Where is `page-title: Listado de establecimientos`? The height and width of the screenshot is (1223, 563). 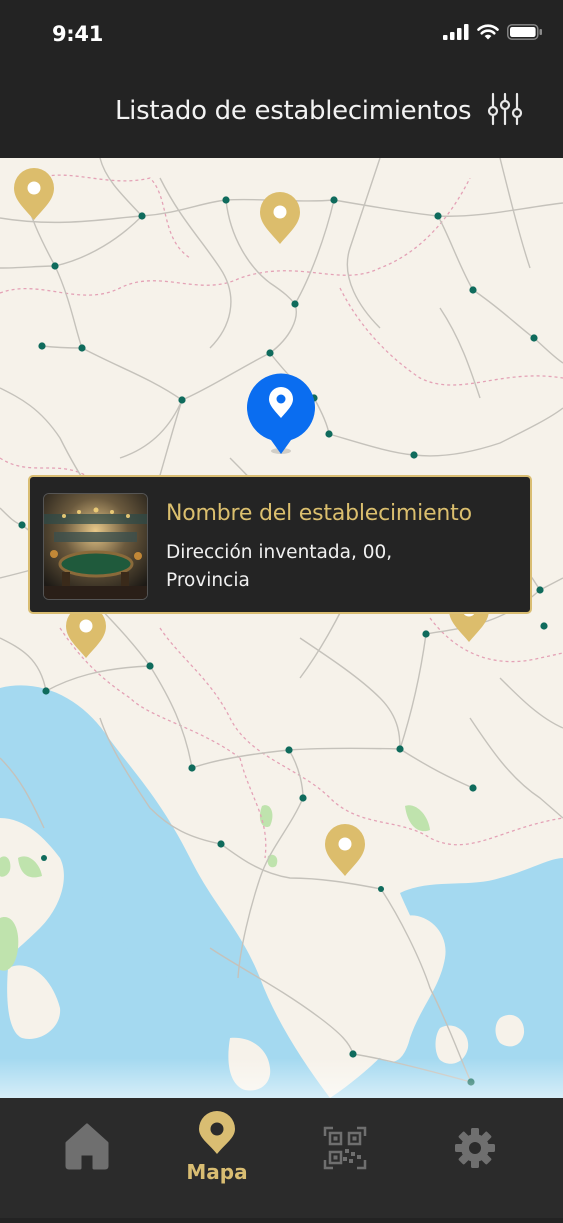
page-title: Listado de establecimientos is located at coordinates (293, 111).